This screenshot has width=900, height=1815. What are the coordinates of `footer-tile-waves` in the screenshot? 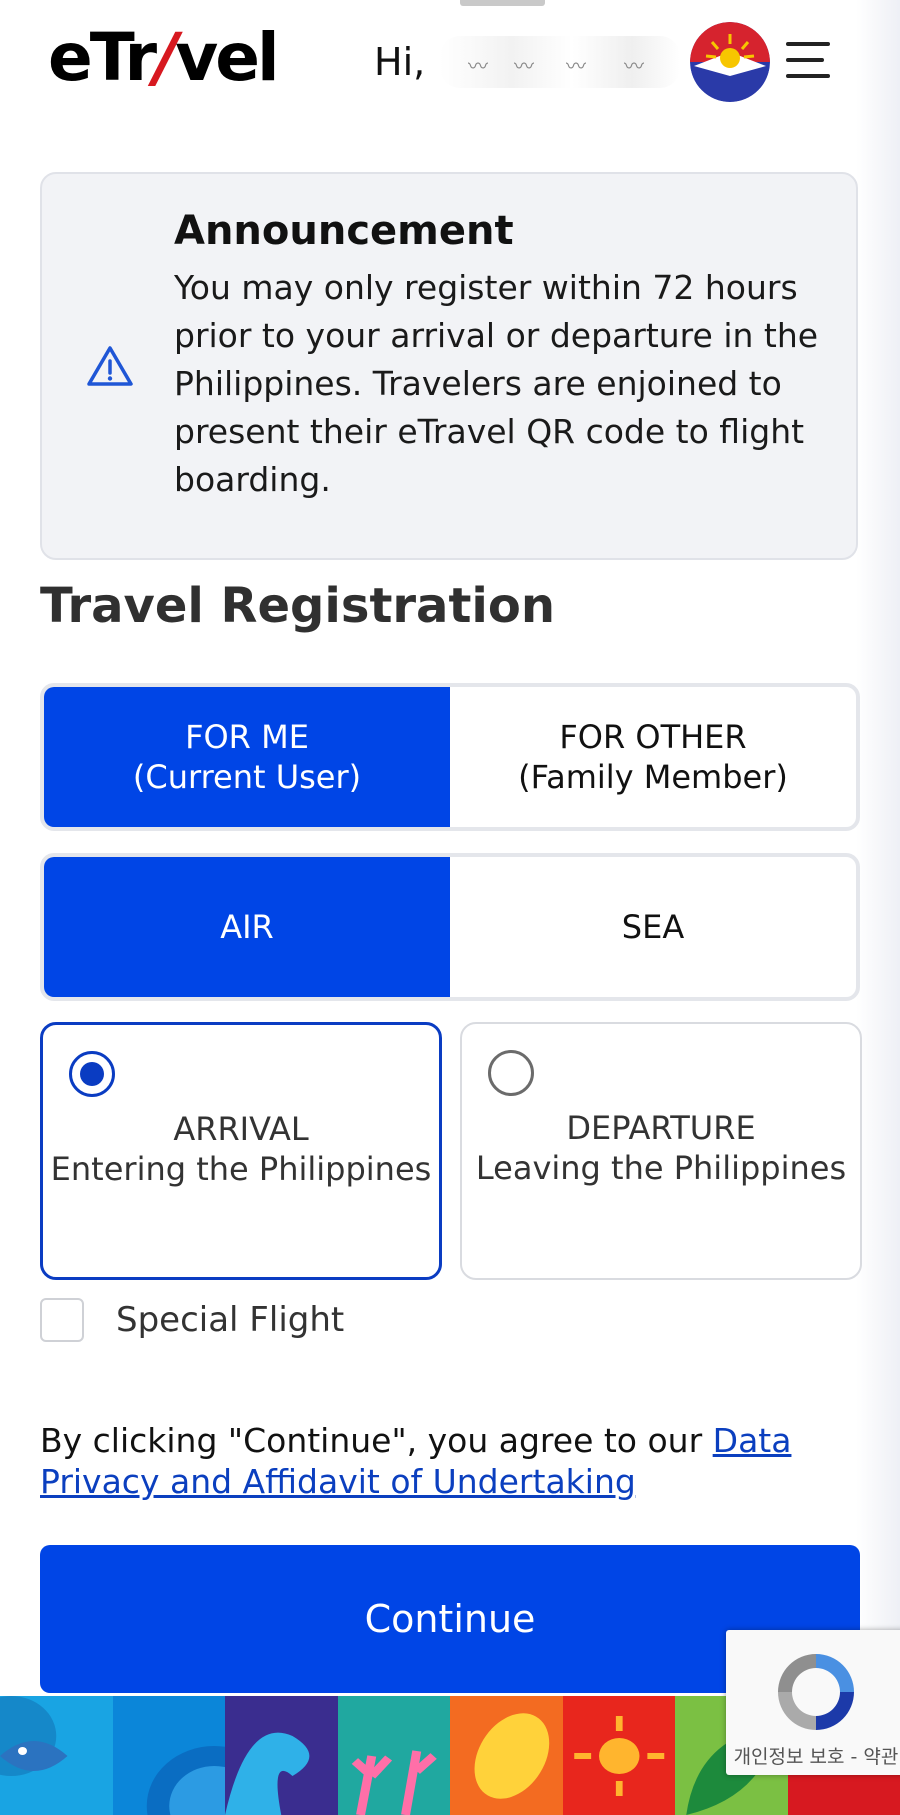 It's located at (168, 1755).